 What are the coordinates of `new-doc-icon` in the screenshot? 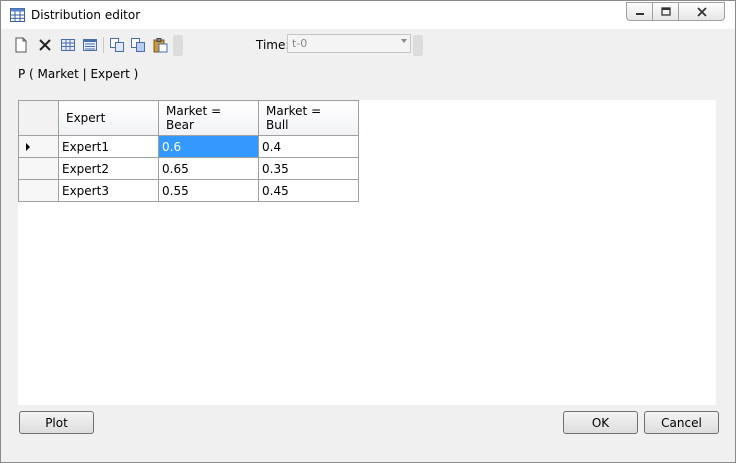 It's located at (21, 45).